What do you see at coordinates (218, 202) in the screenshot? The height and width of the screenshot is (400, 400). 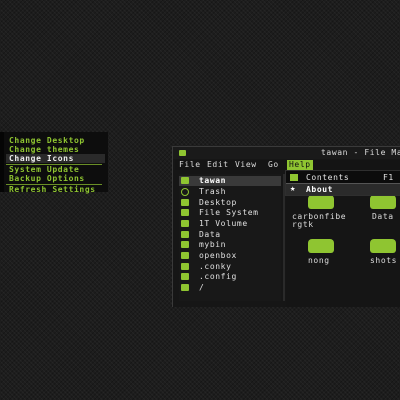 I see `sidebar-item-label: Desktop` at bounding box center [218, 202].